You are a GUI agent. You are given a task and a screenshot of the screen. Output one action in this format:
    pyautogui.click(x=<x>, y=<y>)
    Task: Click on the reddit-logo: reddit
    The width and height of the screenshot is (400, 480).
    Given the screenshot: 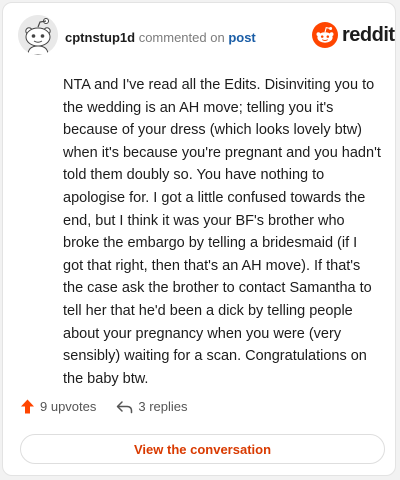 What is the action you would take?
    pyautogui.click(x=353, y=35)
    